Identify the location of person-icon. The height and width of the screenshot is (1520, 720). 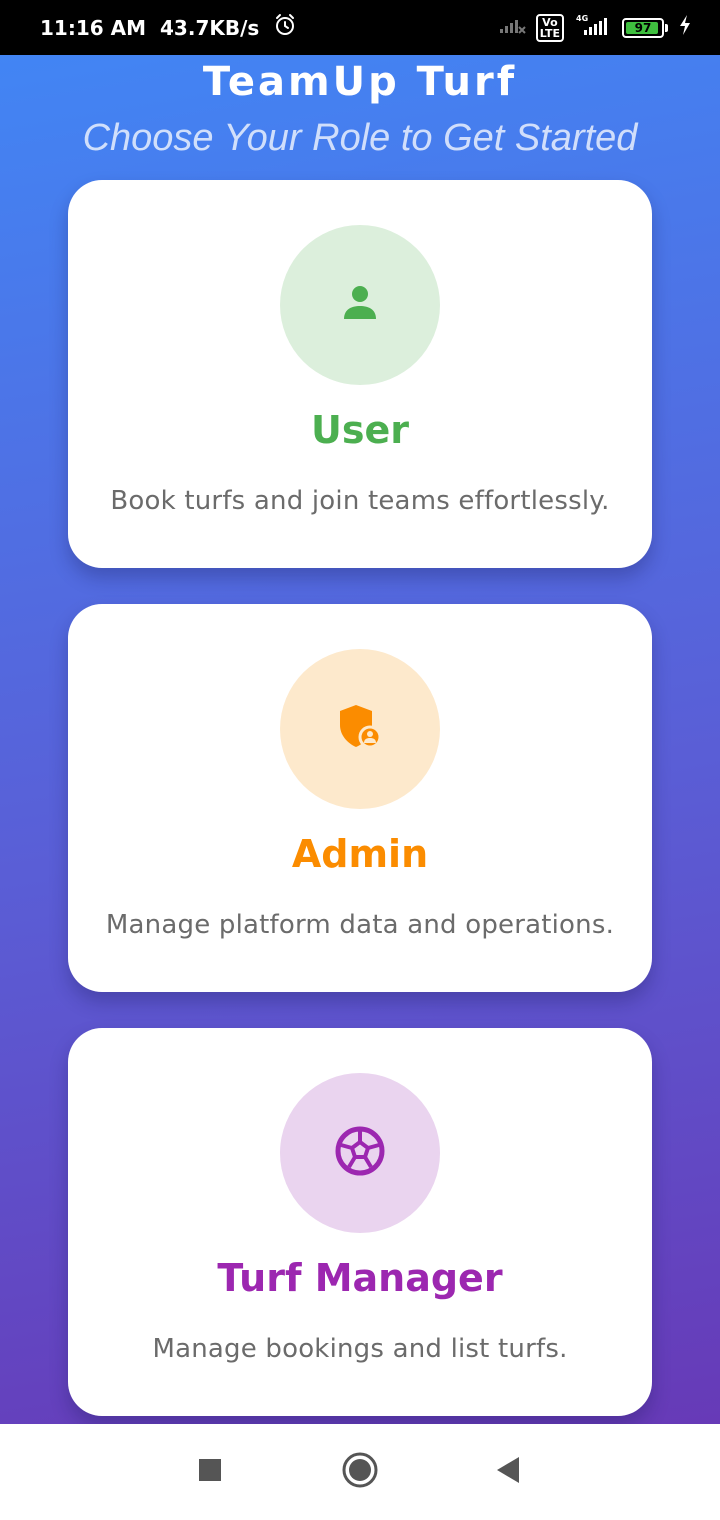
(360, 305).